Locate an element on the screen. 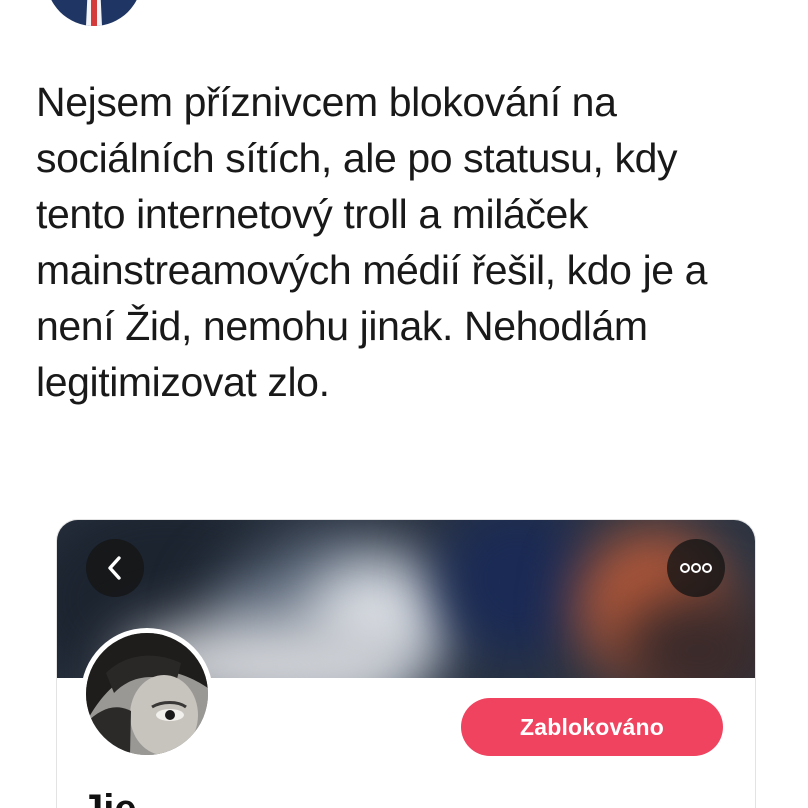  blocked-button: Zablokováno is located at coordinates (592, 727).